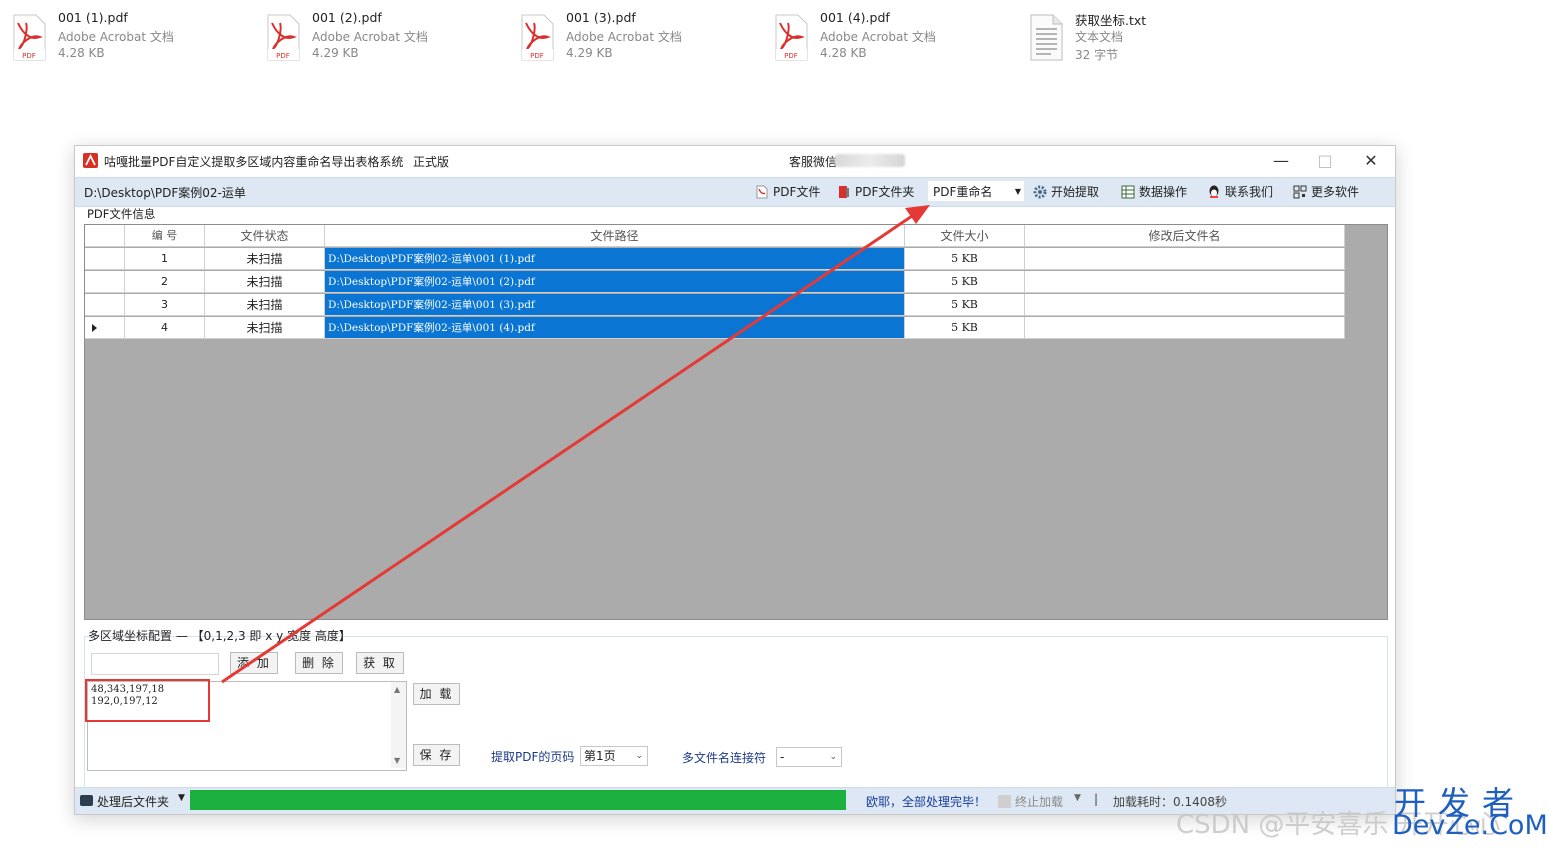  What do you see at coordinates (1325, 192) in the screenshot?
I see `more-software-button: 更多软件` at bounding box center [1325, 192].